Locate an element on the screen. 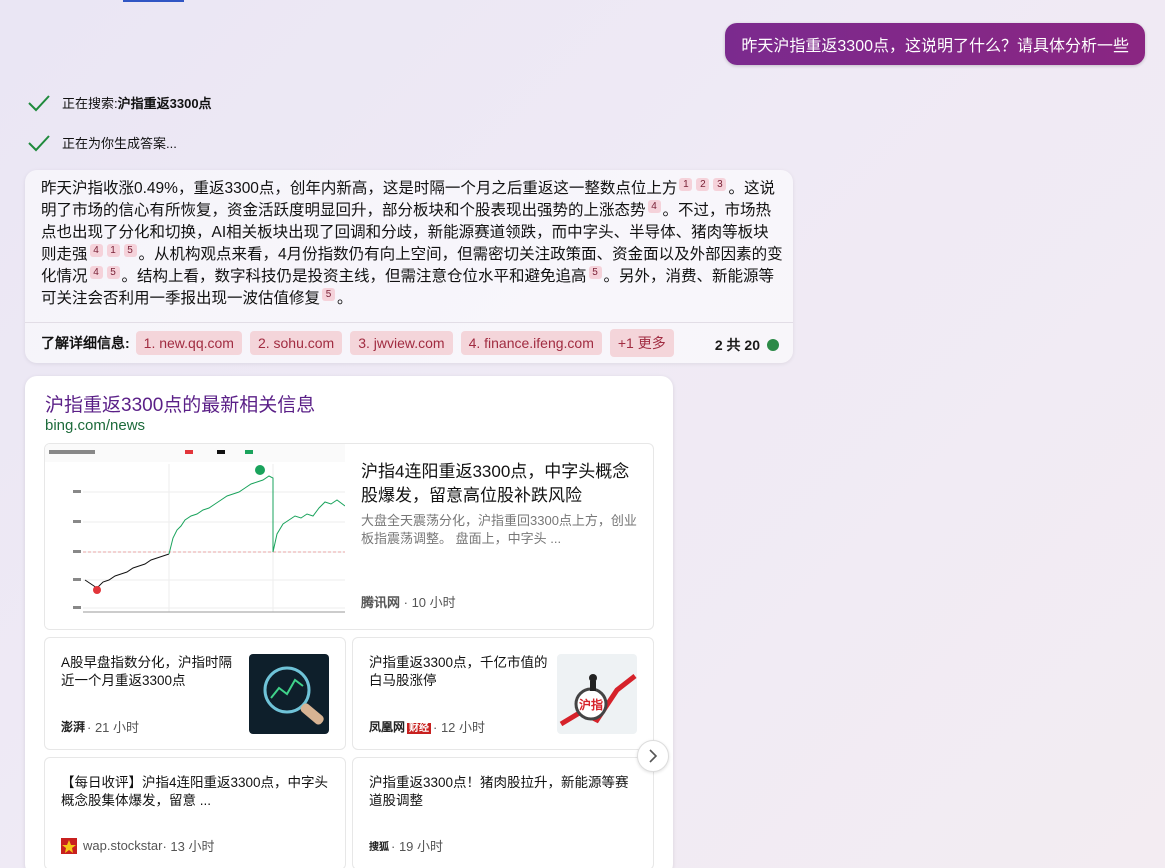  answer-sentence: 。 is located at coordinates (345, 298).